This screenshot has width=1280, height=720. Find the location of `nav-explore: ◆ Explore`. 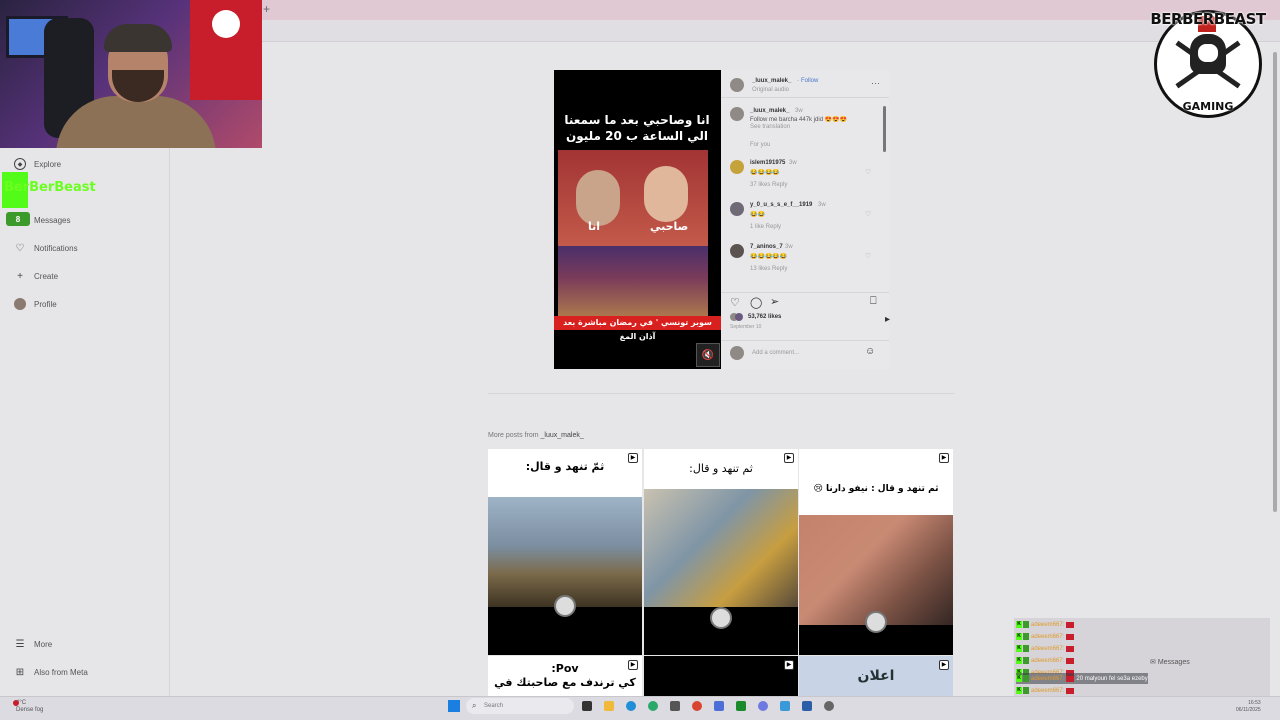

nav-explore: ◆ Explore is located at coordinates (37, 164).